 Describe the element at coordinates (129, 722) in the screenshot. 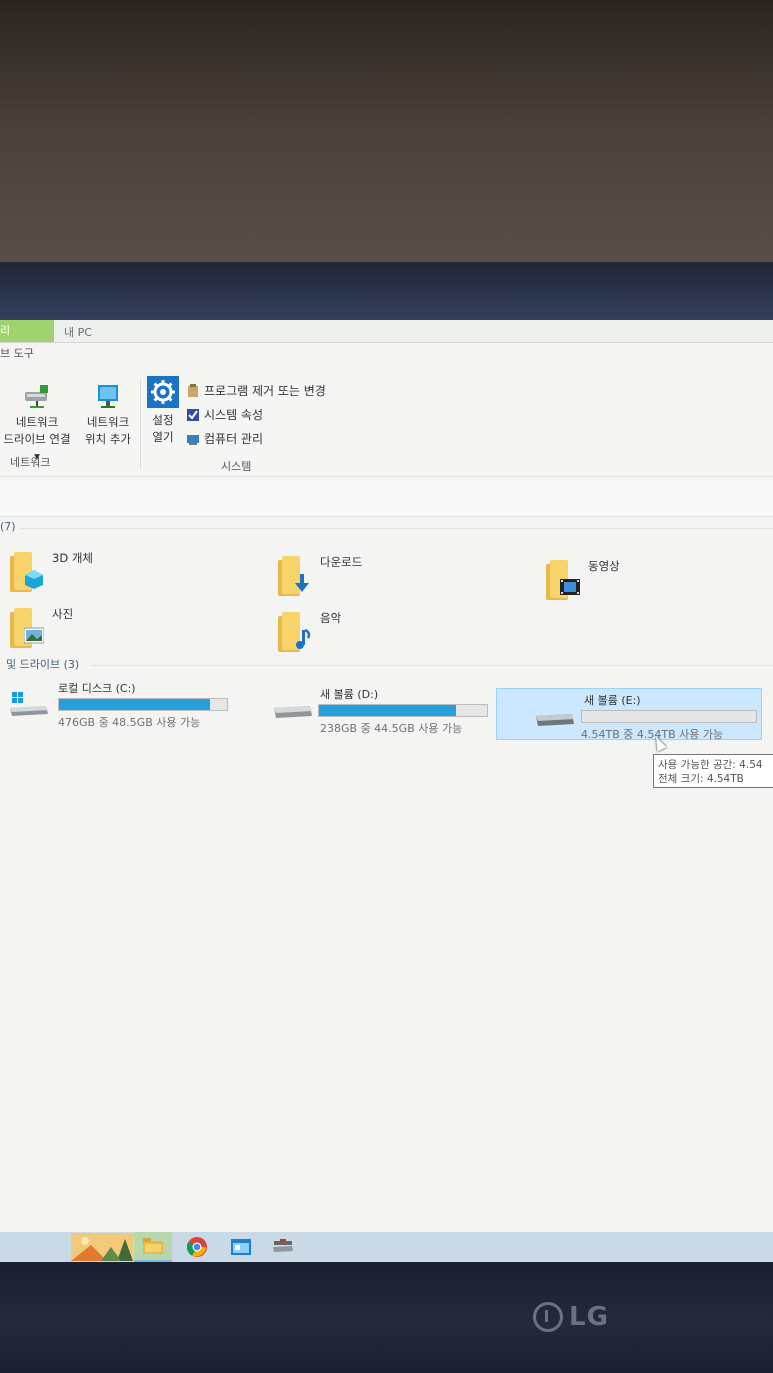

I see `drive-free-space: 476GB 중 48.5GB 사용 가능` at that location.